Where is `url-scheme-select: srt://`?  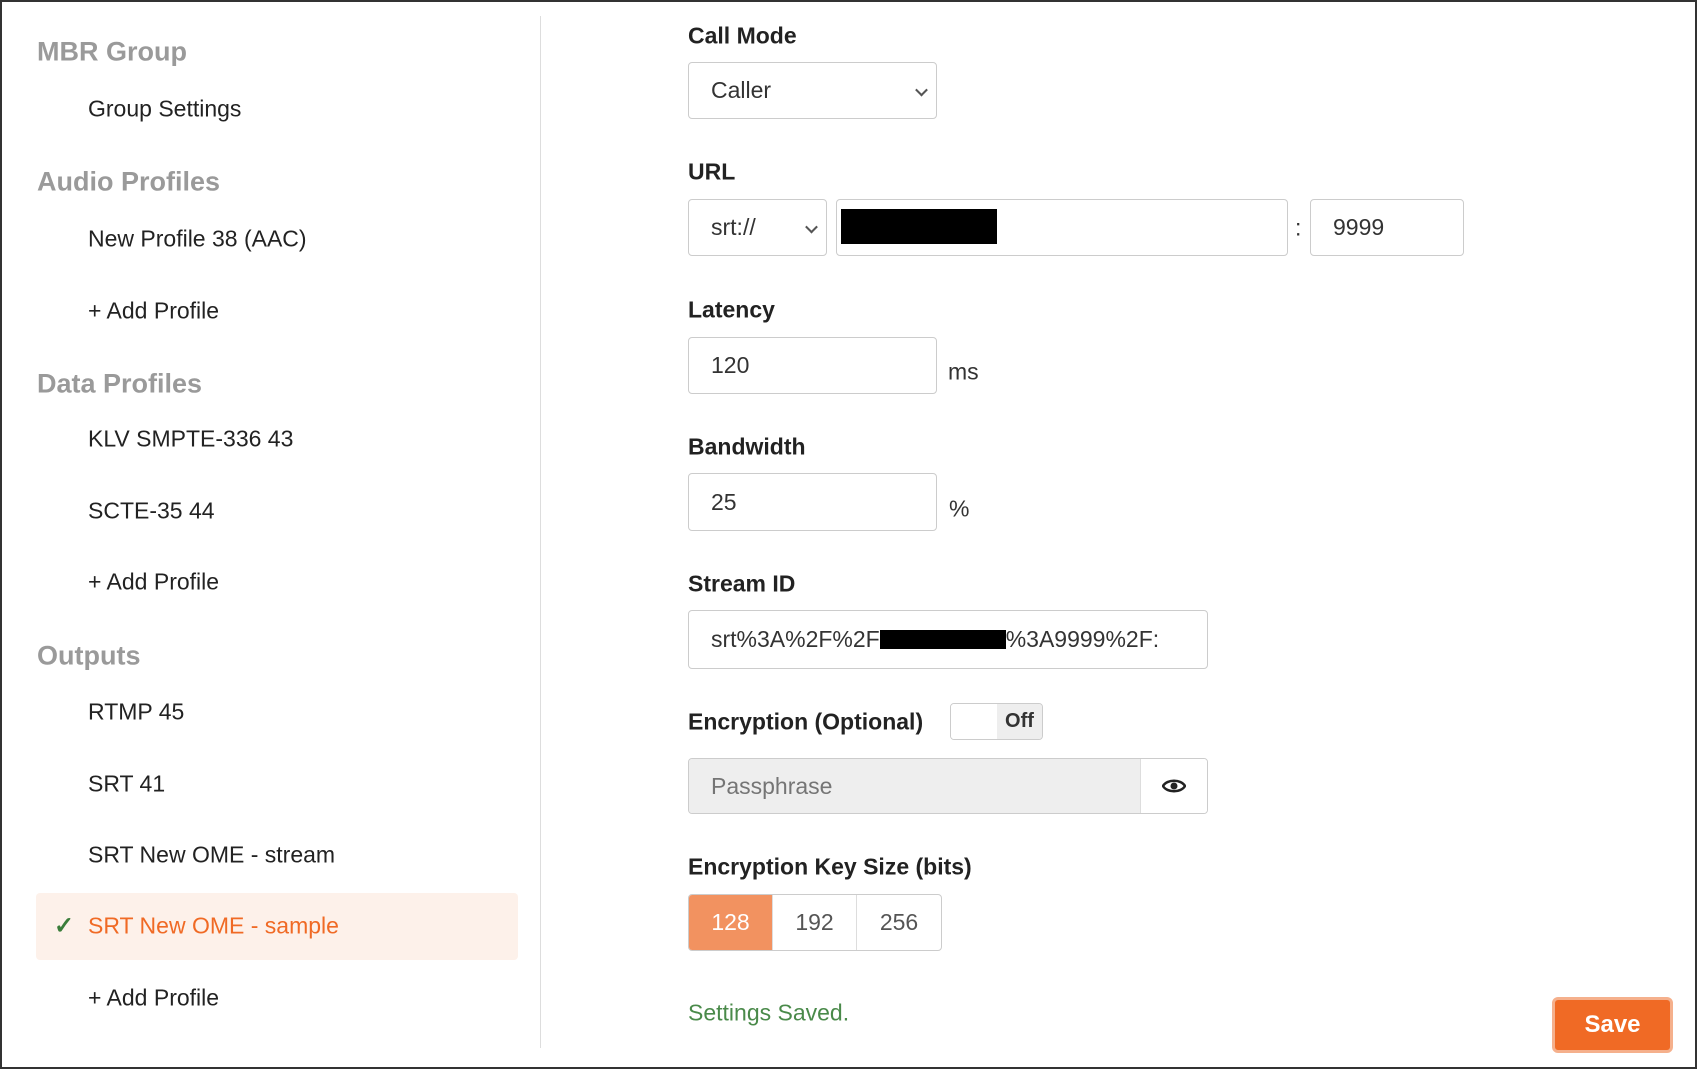 url-scheme-select: srt:// is located at coordinates (757, 227).